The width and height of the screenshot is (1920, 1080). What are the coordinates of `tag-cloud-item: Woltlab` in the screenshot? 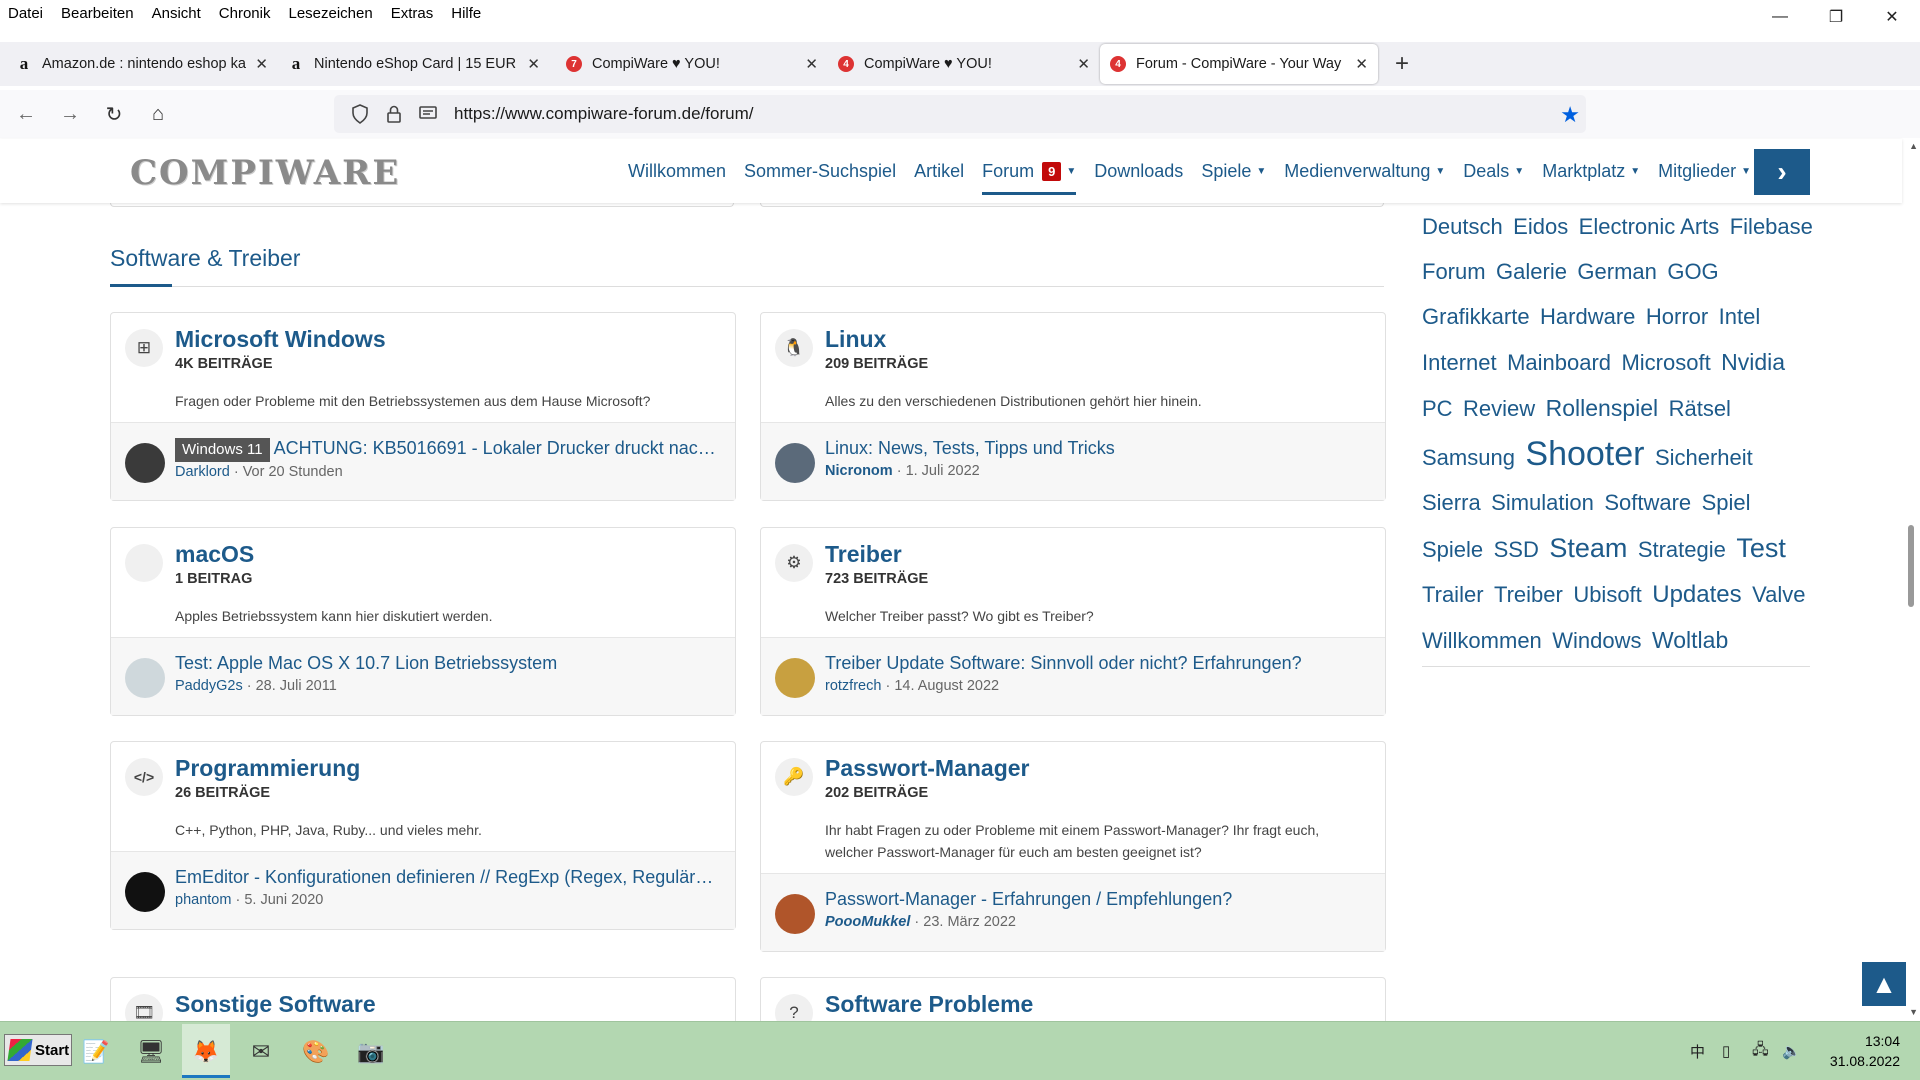 It's located at (1690, 640).